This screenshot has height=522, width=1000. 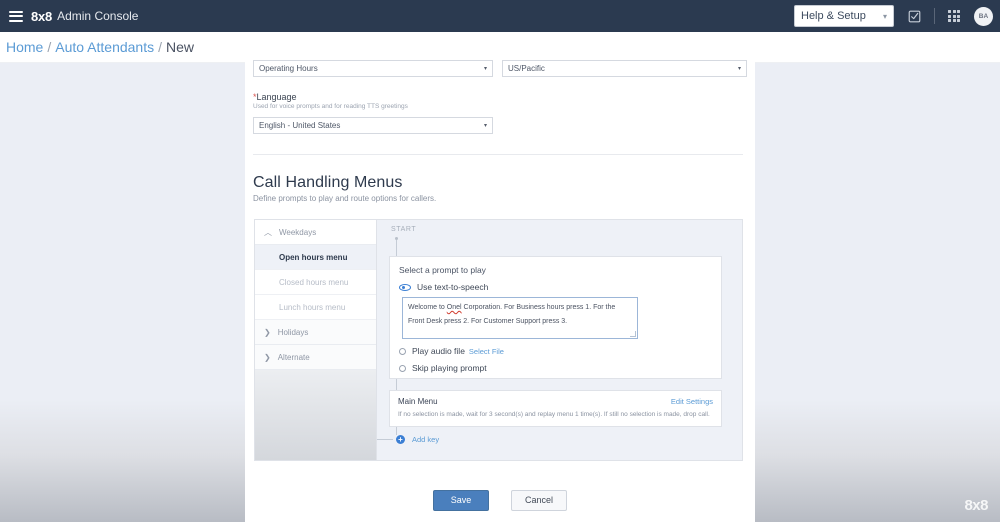 I want to click on sidebar-empty-area, so click(x=315, y=415).